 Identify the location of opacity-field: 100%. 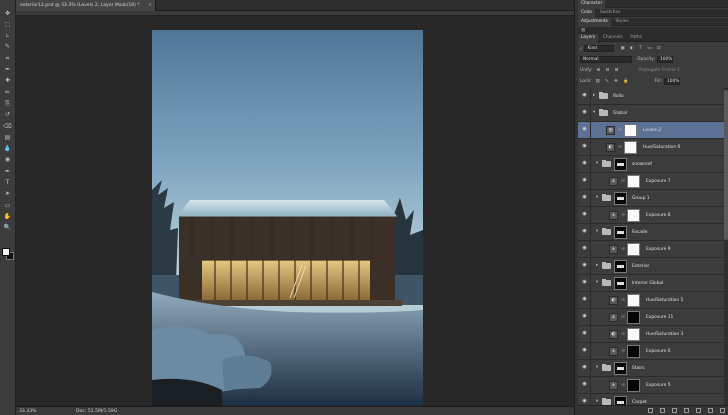
(665, 59).